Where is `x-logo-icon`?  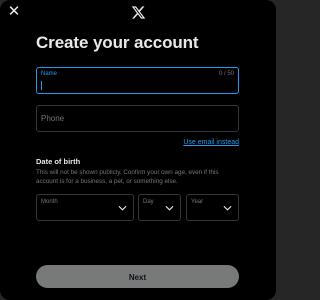 x-logo-icon is located at coordinates (138, 12).